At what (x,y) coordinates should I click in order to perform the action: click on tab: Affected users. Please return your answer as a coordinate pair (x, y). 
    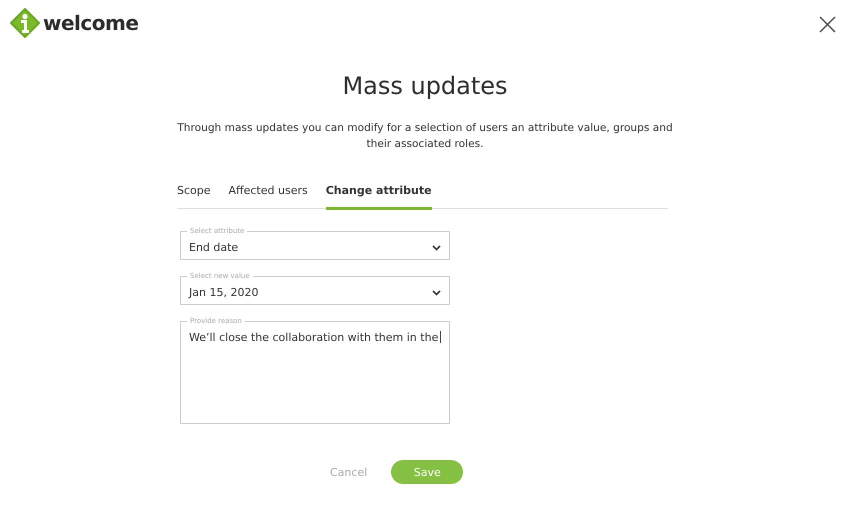
    Looking at the image, I should click on (268, 197).